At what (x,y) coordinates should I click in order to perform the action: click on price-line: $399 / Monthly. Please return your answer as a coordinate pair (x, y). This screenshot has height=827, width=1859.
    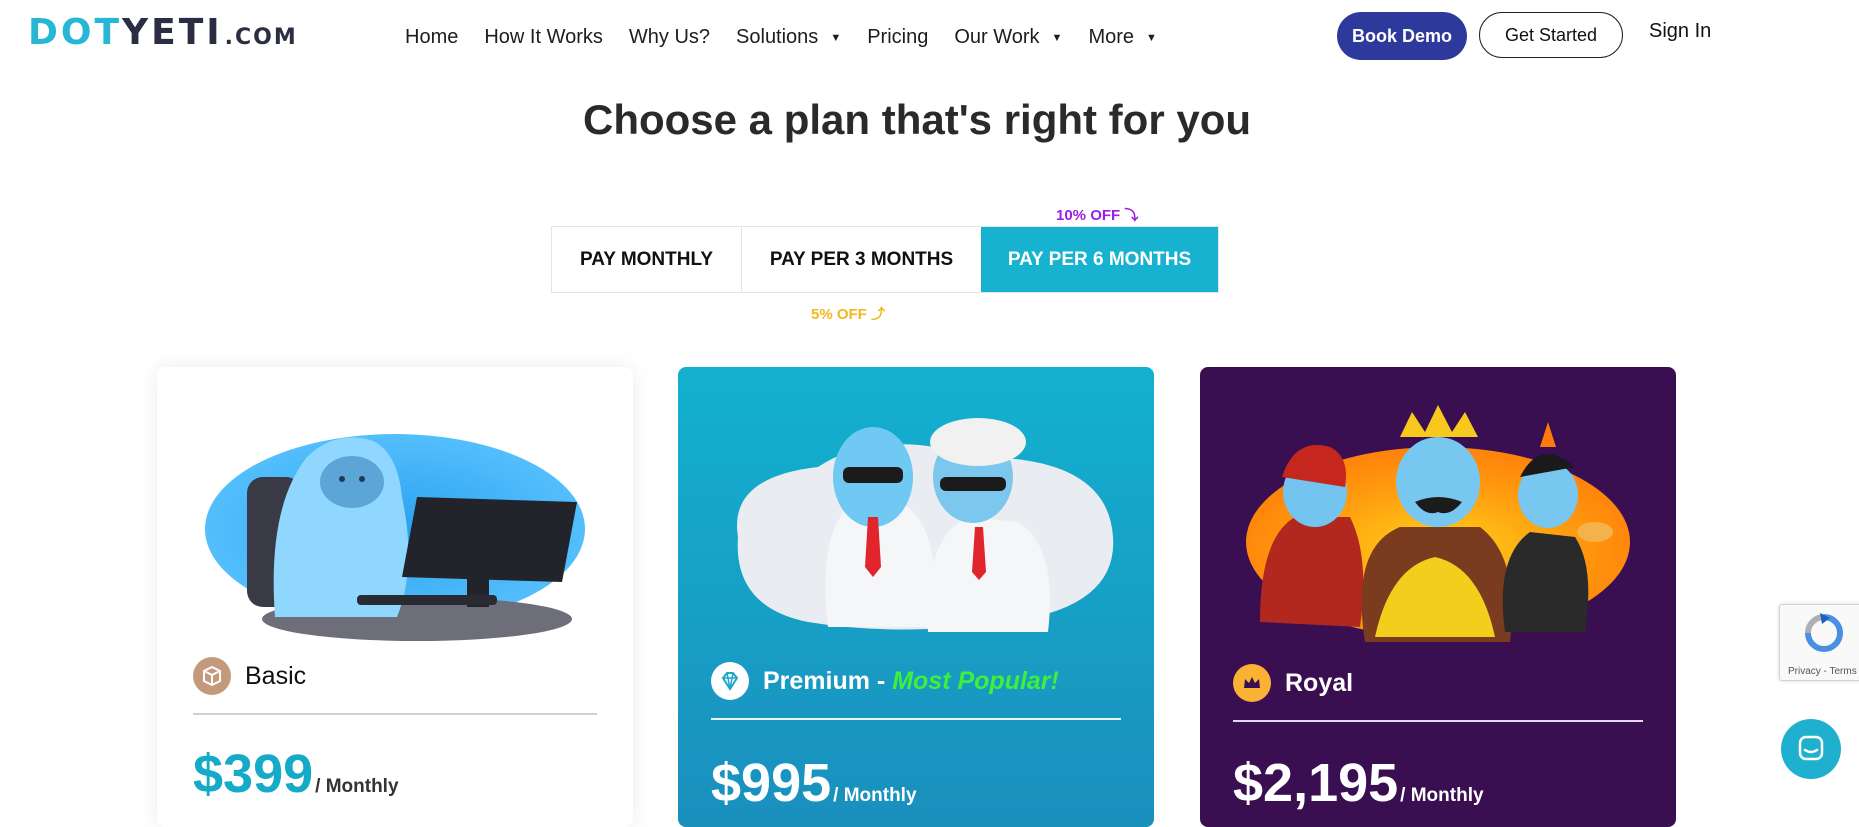
    Looking at the image, I should click on (296, 774).